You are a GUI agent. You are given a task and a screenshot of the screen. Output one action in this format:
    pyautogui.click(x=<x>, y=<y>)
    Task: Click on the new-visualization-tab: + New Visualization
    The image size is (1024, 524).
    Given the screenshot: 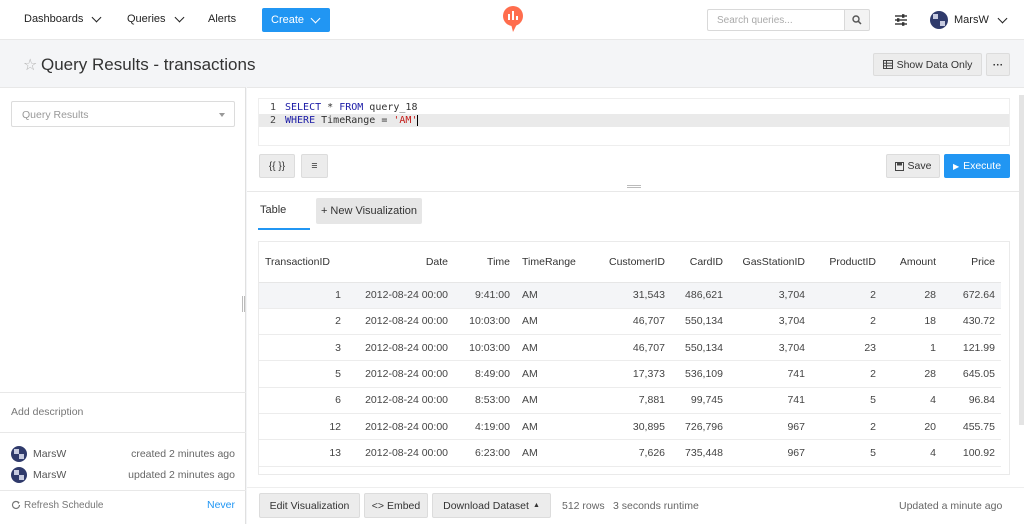 What is the action you would take?
    pyautogui.click(x=369, y=211)
    